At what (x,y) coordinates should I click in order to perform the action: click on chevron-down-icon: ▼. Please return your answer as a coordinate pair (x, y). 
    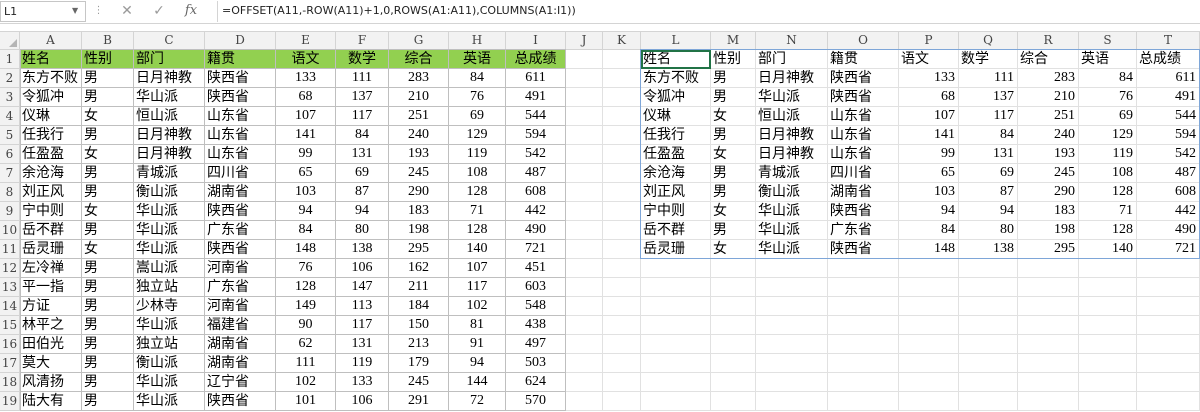
    Looking at the image, I should click on (75, 10).